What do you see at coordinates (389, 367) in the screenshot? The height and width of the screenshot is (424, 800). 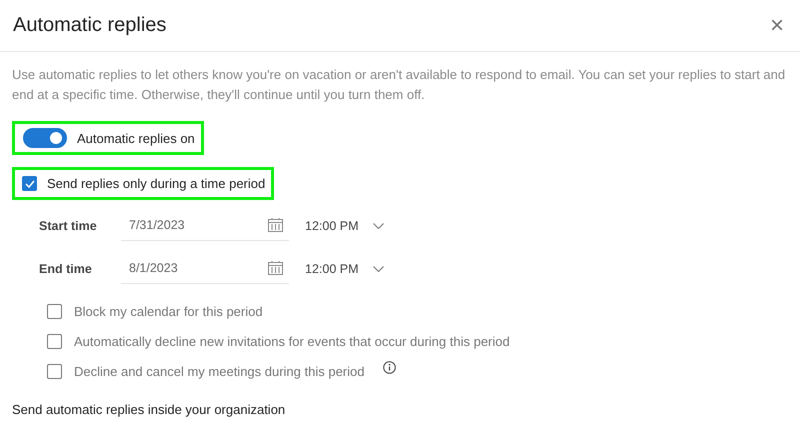 I see `info-icon` at bounding box center [389, 367].